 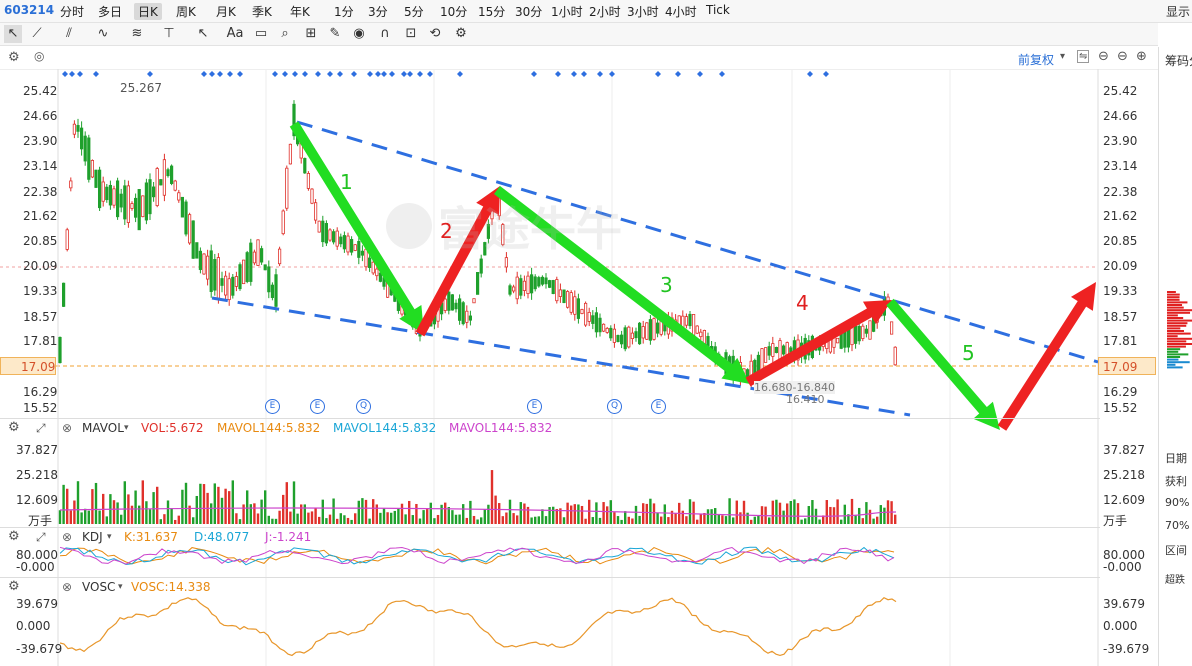 What do you see at coordinates (1083, 56) in the screenshot?
I see `log-scale-icon: ⇋` at bounding box center [1083, 56].